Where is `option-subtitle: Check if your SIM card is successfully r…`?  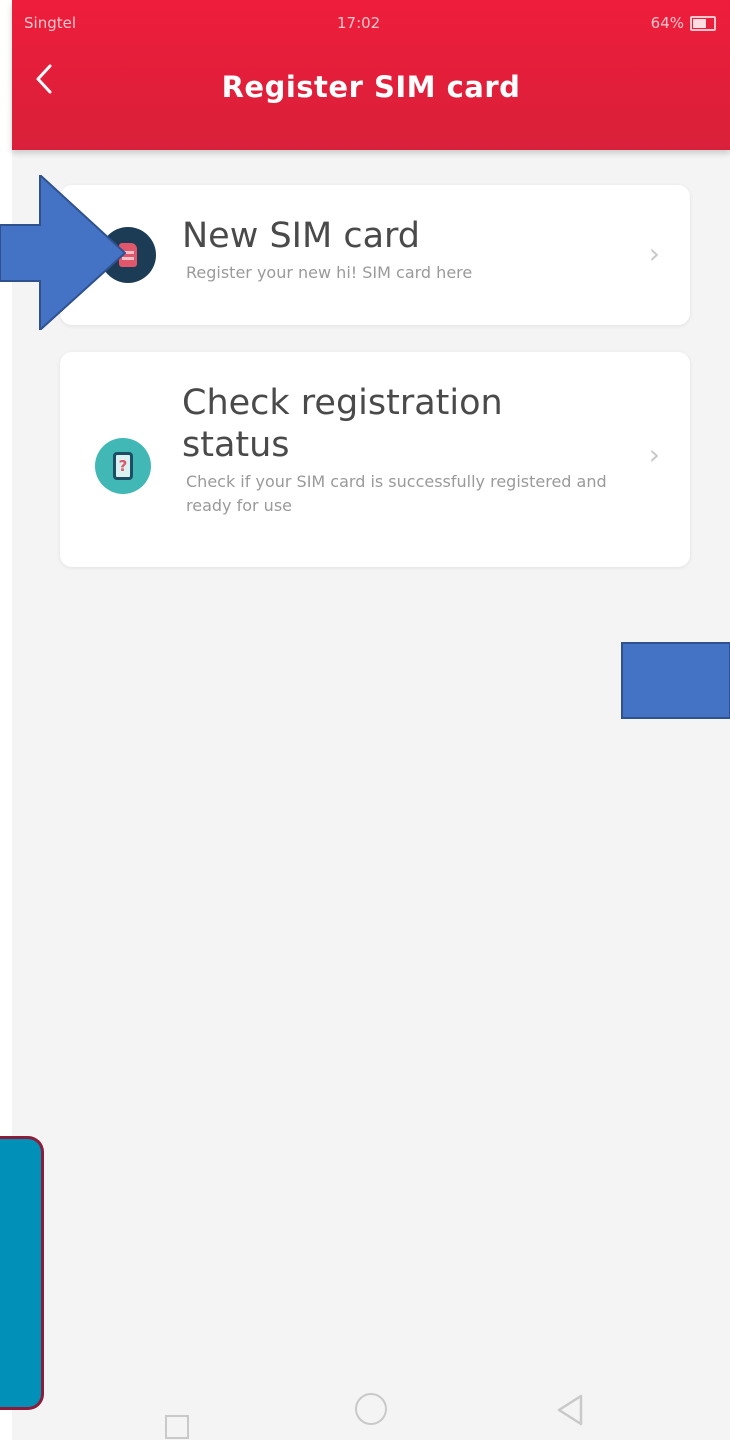
option-subtitle: Check if your SIM card is successfully r… is located at coordinates (396, 493).